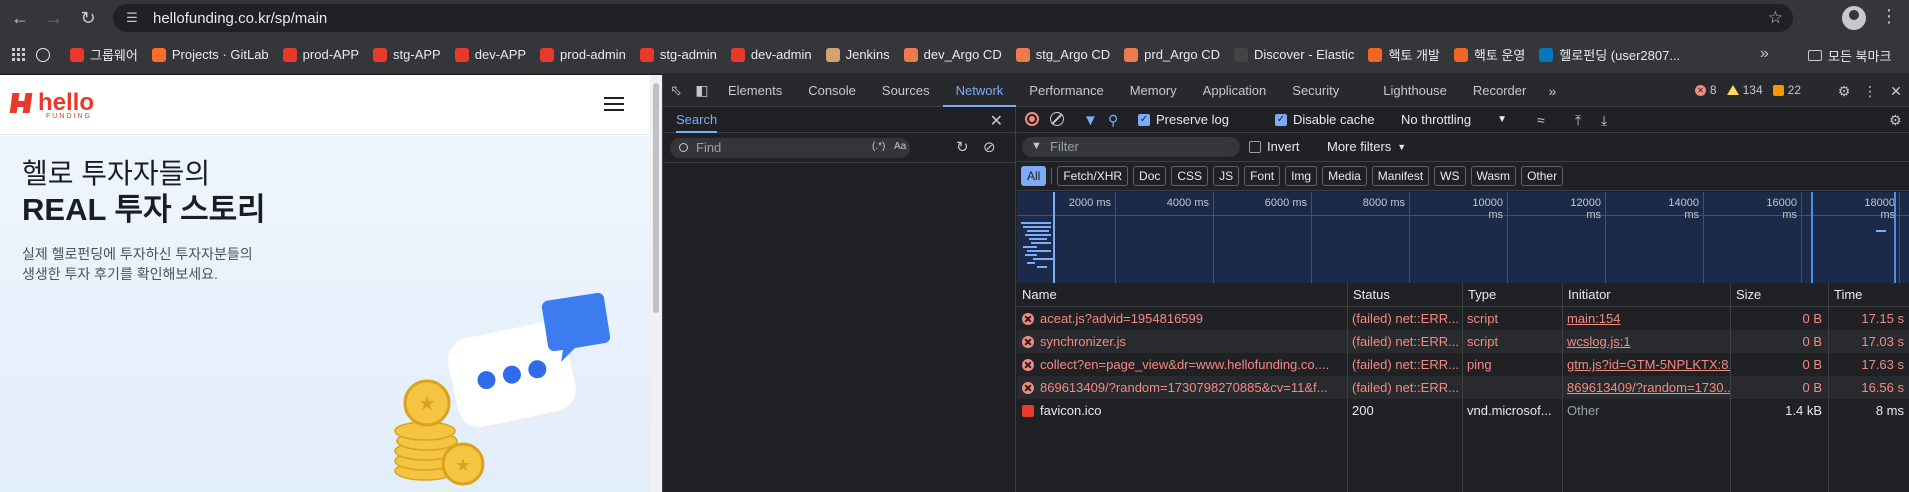  Describe the element at coordinates (132, 18) in the screenshot. I see `site-info-icon: ☰` at that location.